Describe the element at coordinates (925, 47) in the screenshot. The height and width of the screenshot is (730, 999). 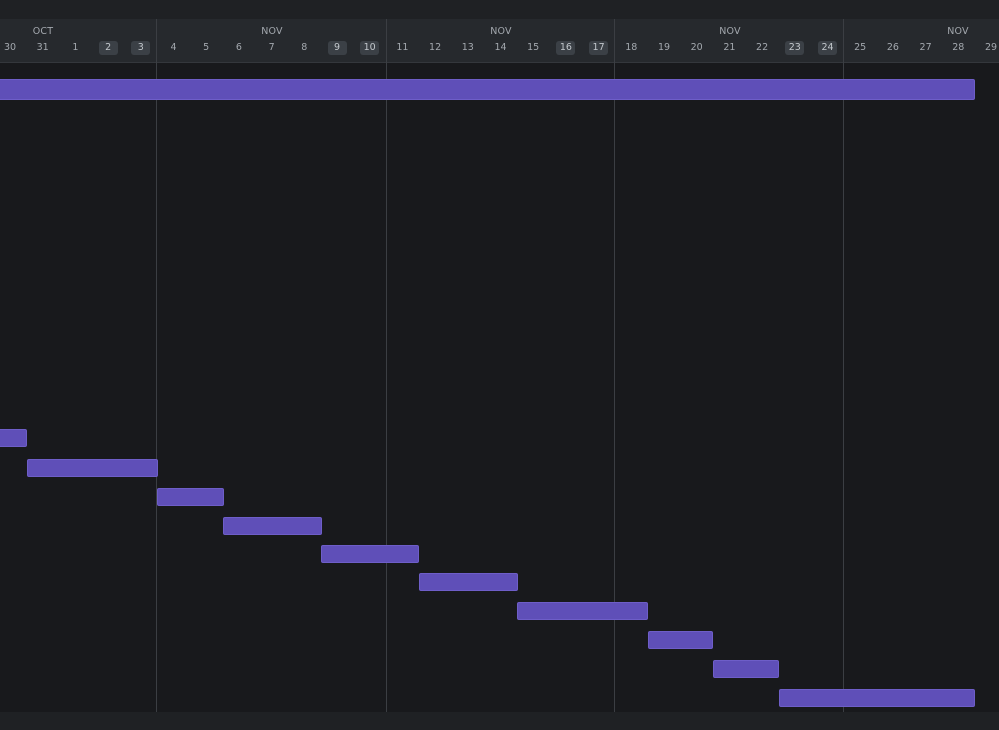
I see `day-label: 27` at that location.